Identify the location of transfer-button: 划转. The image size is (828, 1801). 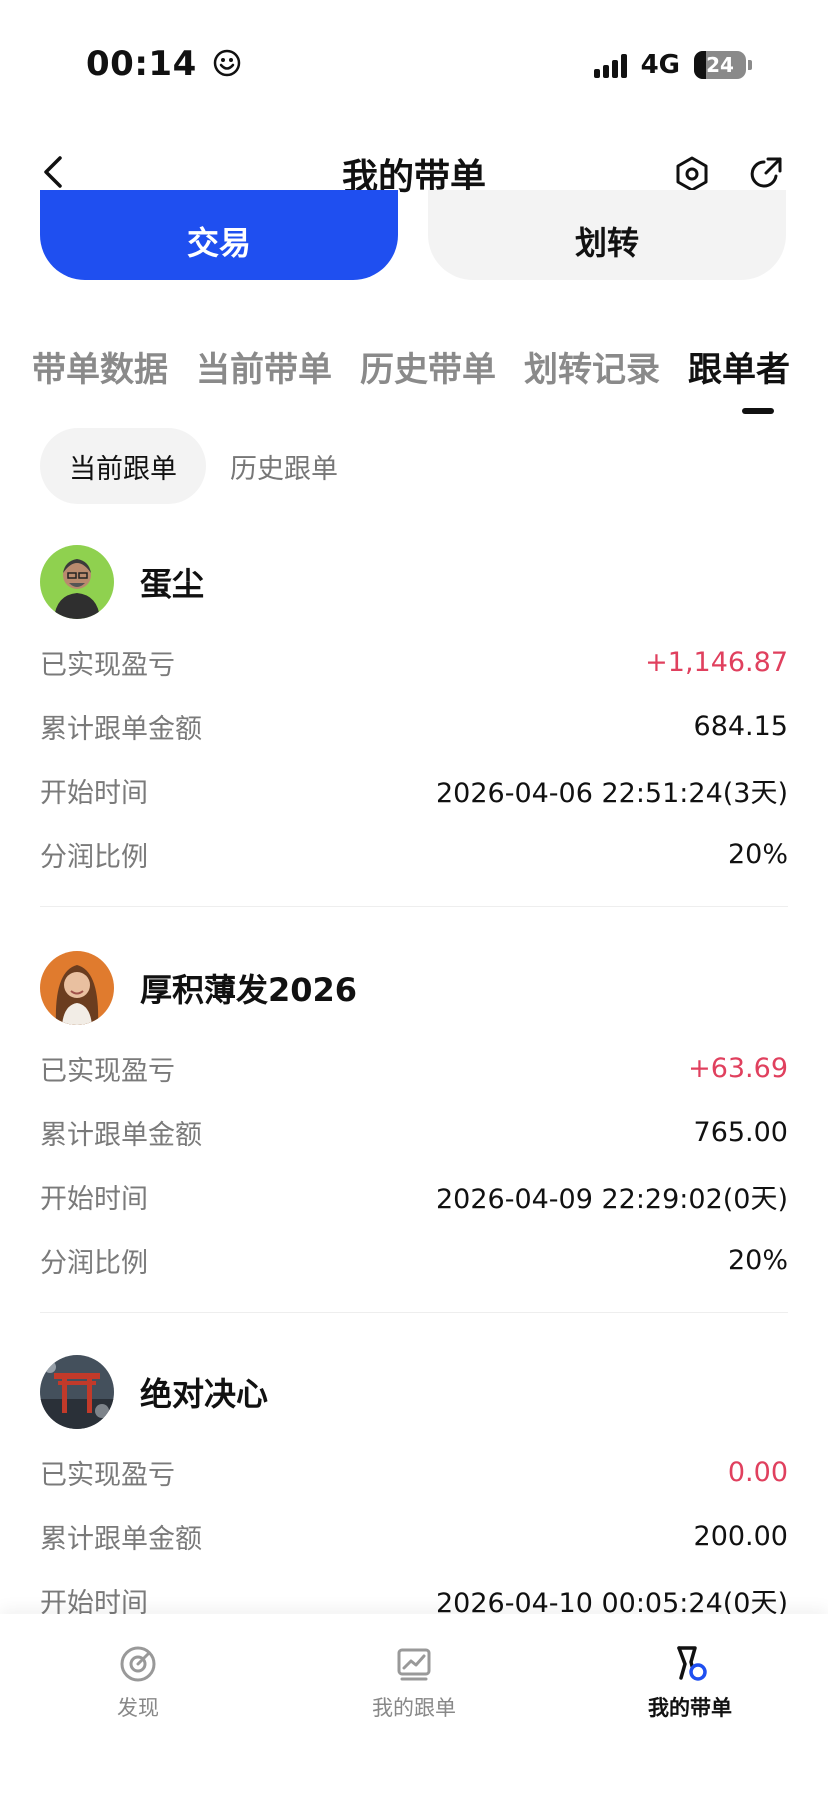
(607, 235).